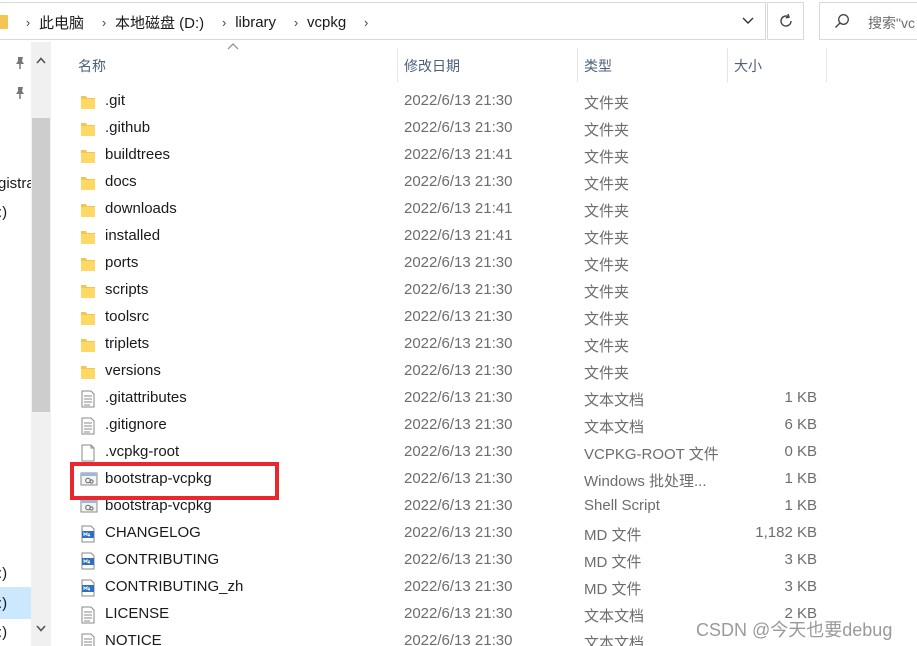 This screenshot has width=917, height=646. I want to click on file-row: .github 2022/6/13 21:30 文件夹, so click(486, 128).